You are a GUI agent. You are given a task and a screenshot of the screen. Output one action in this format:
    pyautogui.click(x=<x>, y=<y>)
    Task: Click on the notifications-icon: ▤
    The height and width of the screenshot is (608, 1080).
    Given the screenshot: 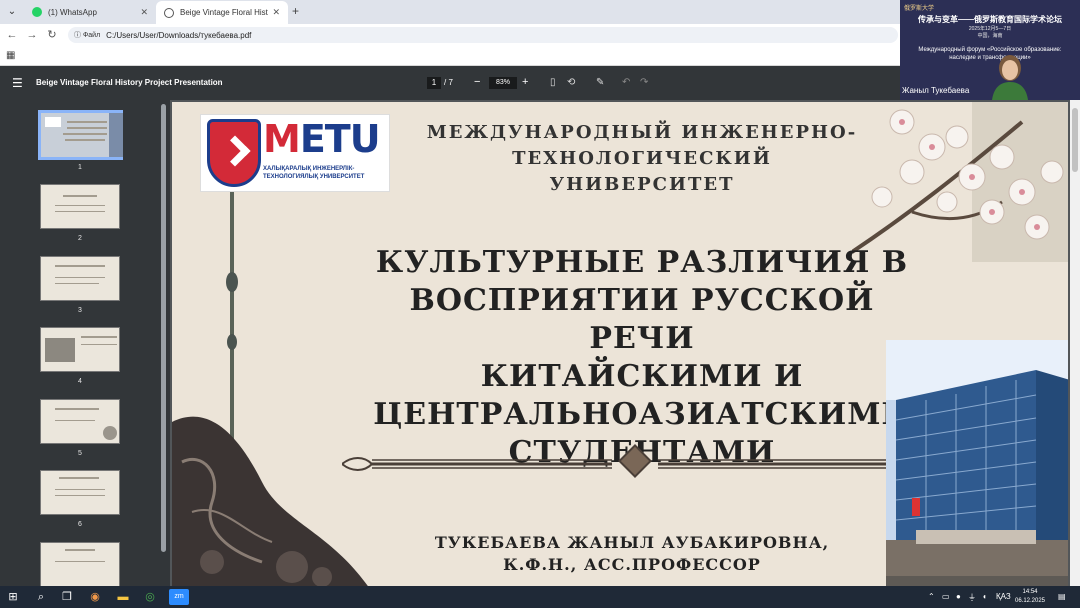 What is the action you would take?
    pyautogui.click(x=1062, y=596)
    